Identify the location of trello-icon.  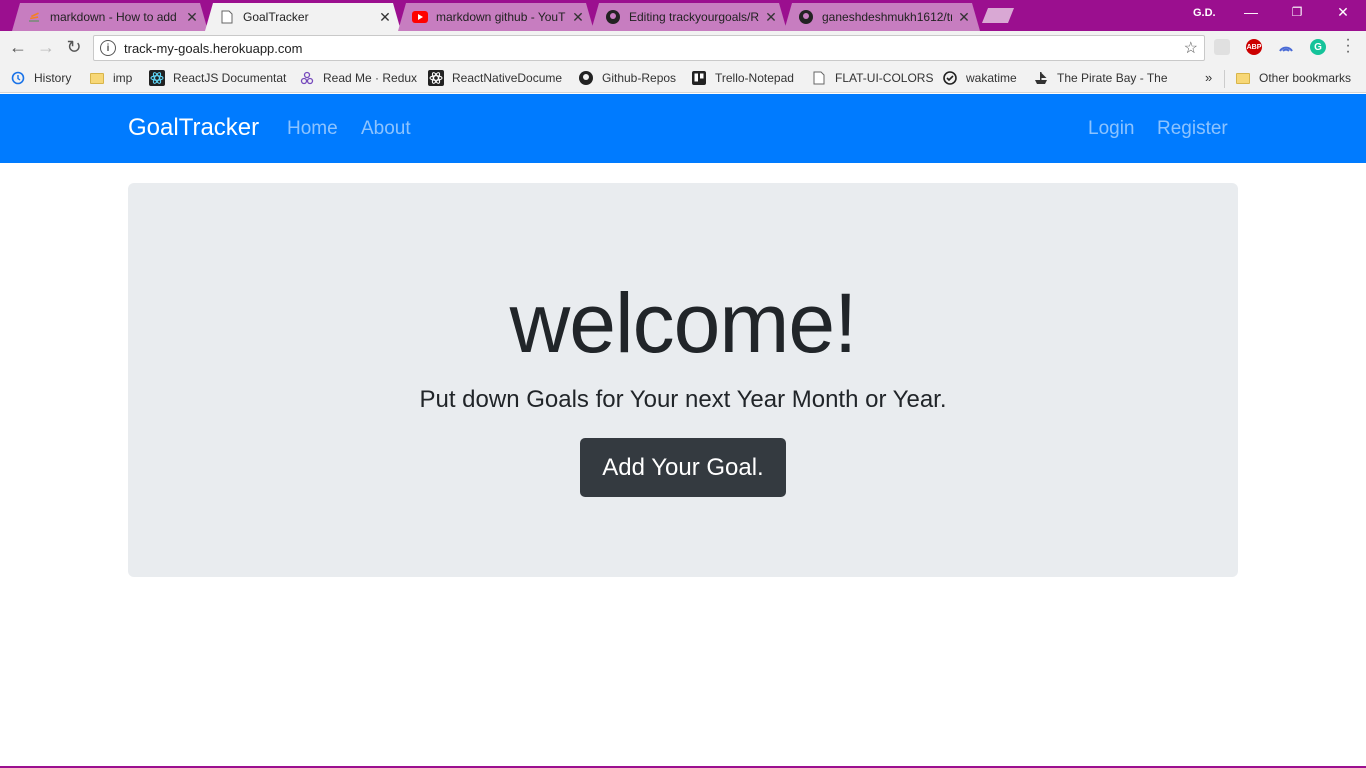
(699, 78).